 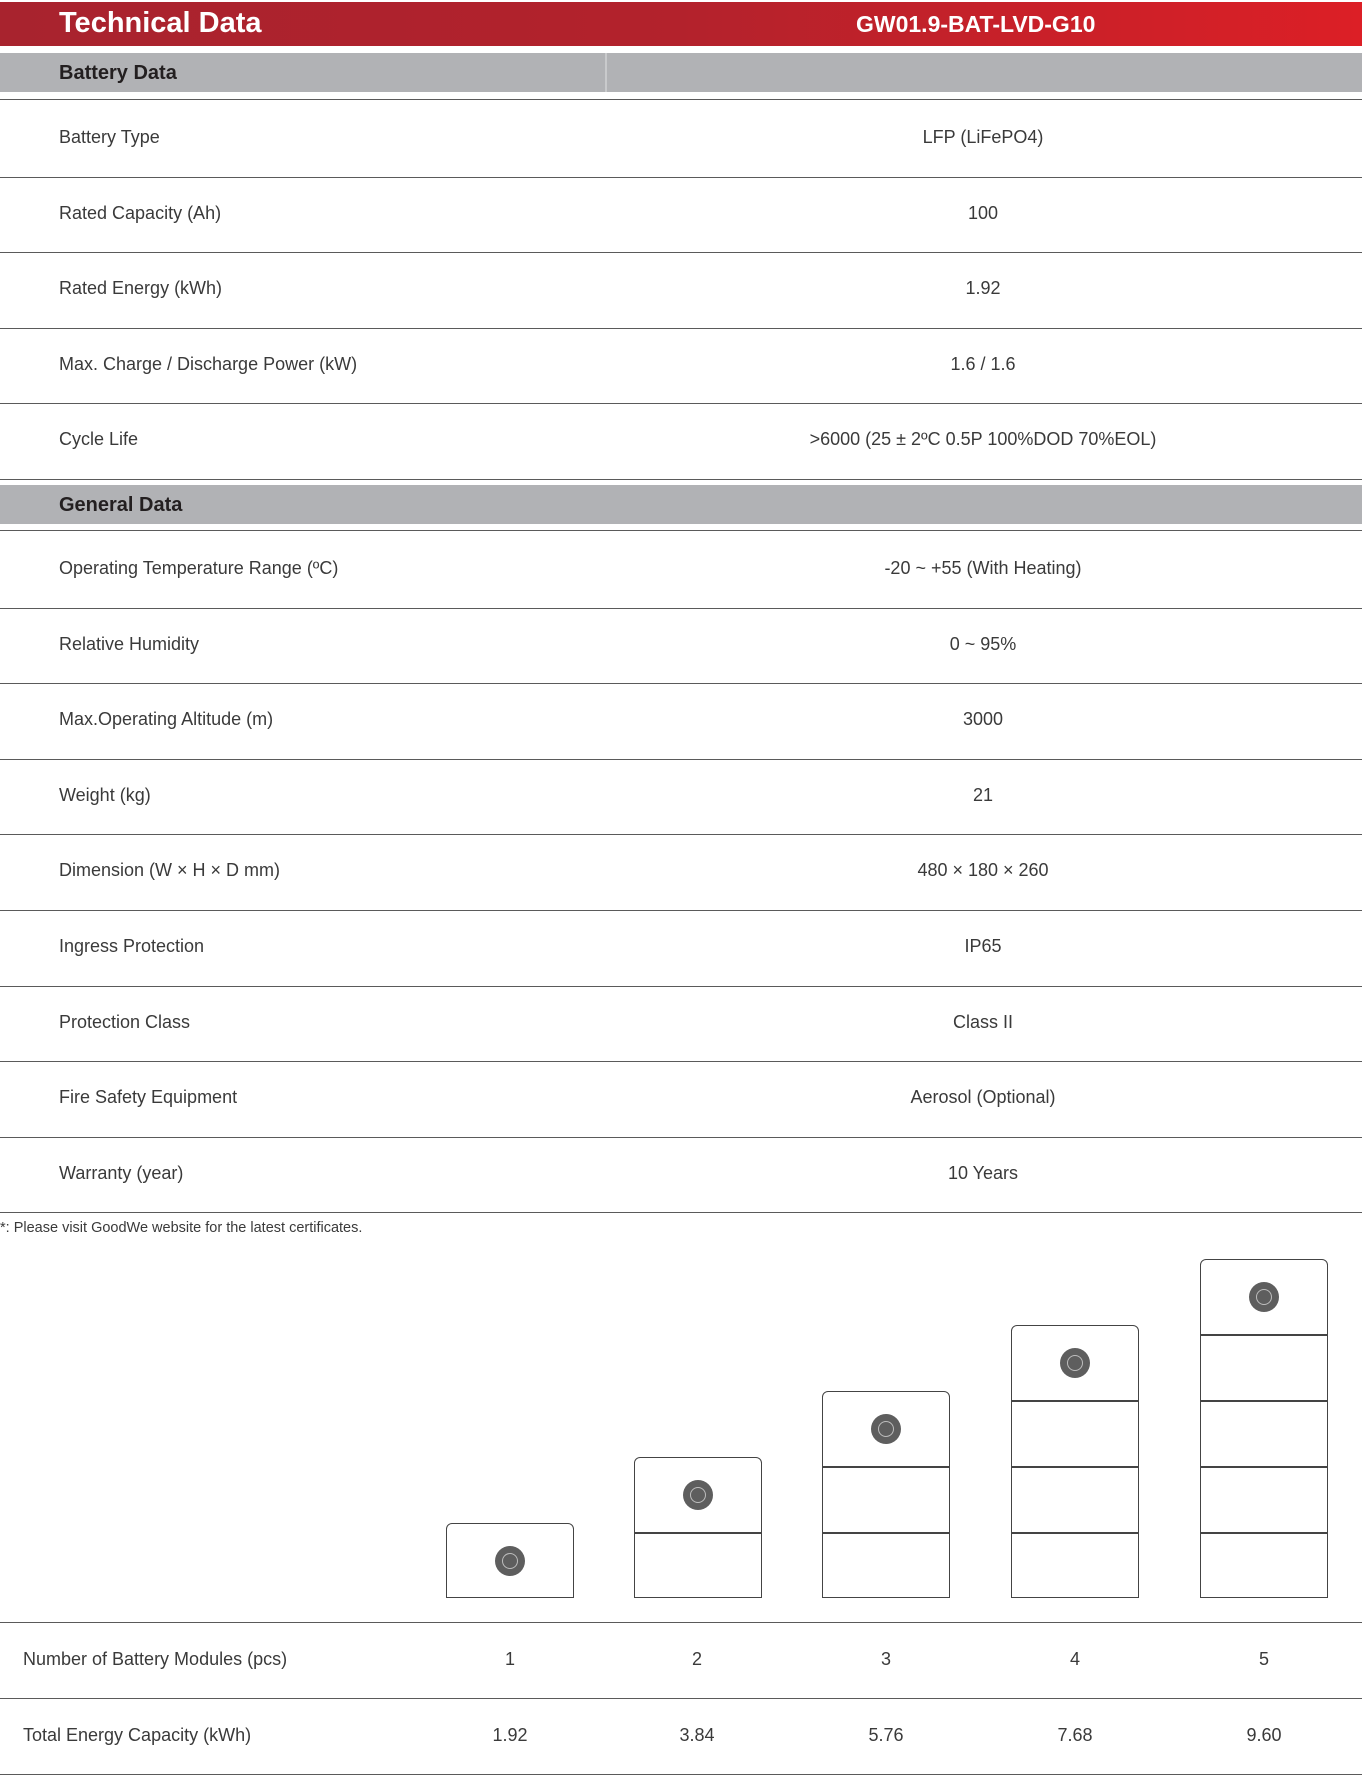 What do you see at coordinates (681, 24) in the screenshot?
I see `header-bar: Technical Data GW01.9-BAT-LVD-G10` at bounding box center [681, 24].